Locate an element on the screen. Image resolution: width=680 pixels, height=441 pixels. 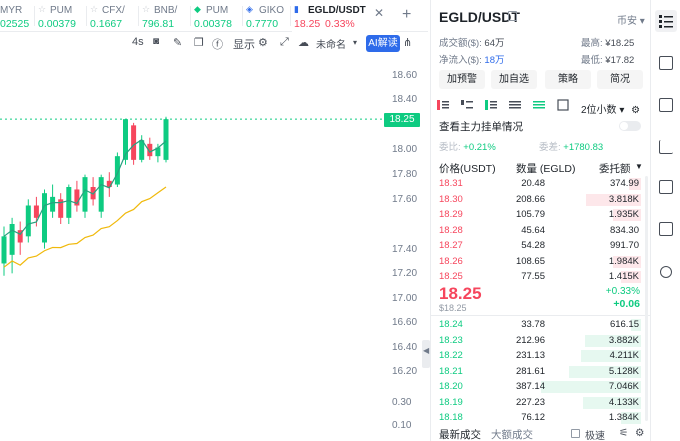
bid-row: 18.18 76.12 1.384K is located at coordinates (541, 418).